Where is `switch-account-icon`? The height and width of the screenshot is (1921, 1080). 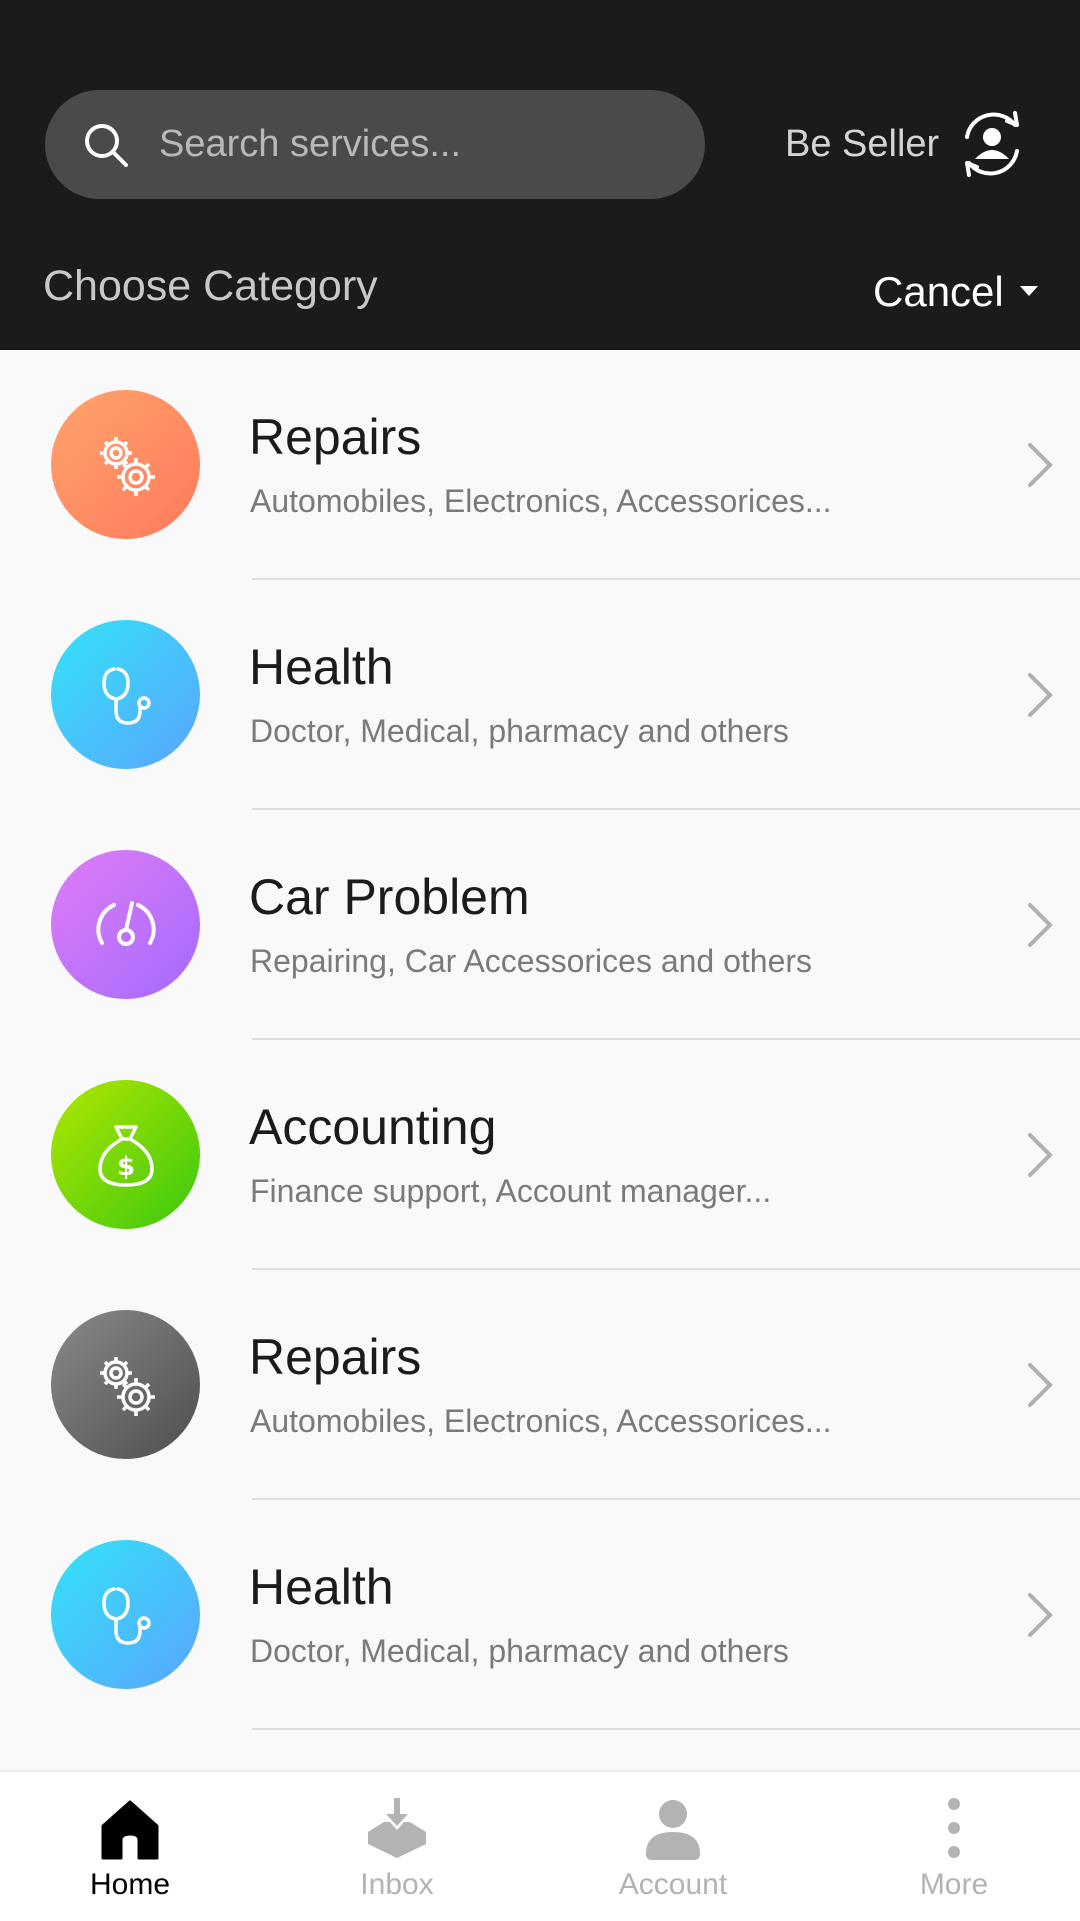
switch-account-icon is located at coordinates (992, 144).